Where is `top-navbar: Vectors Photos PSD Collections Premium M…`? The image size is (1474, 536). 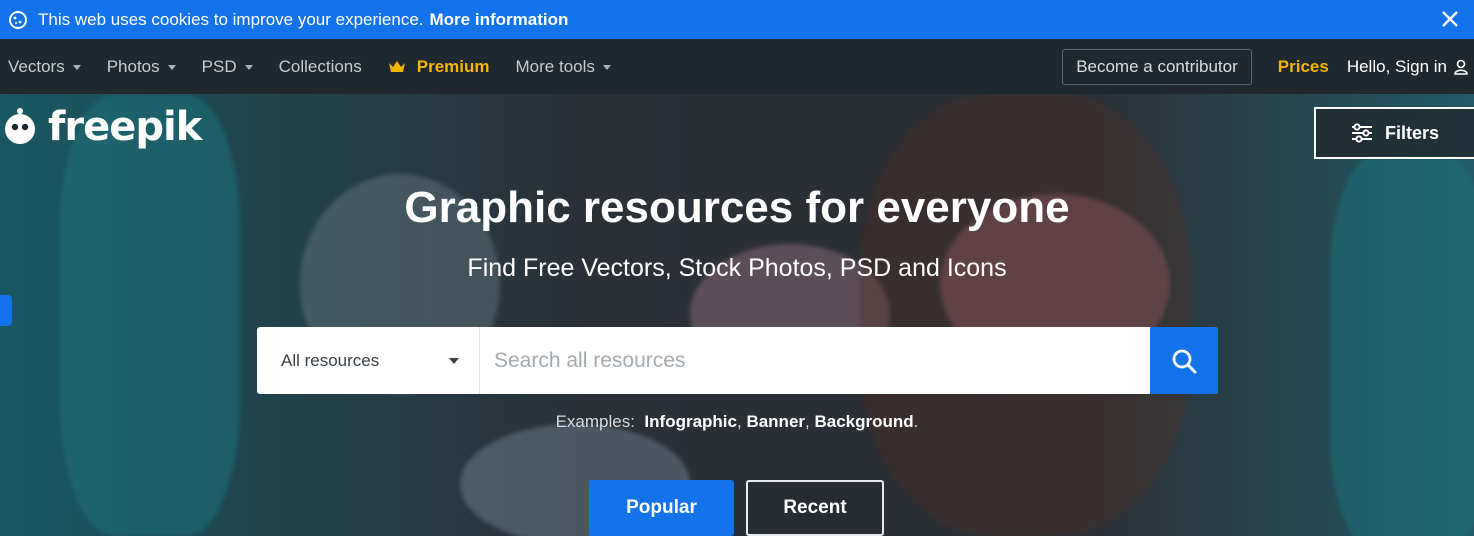 top-navbar: Vectors Photos PSD Collections Premium M… is located at coordinates (737, 66).